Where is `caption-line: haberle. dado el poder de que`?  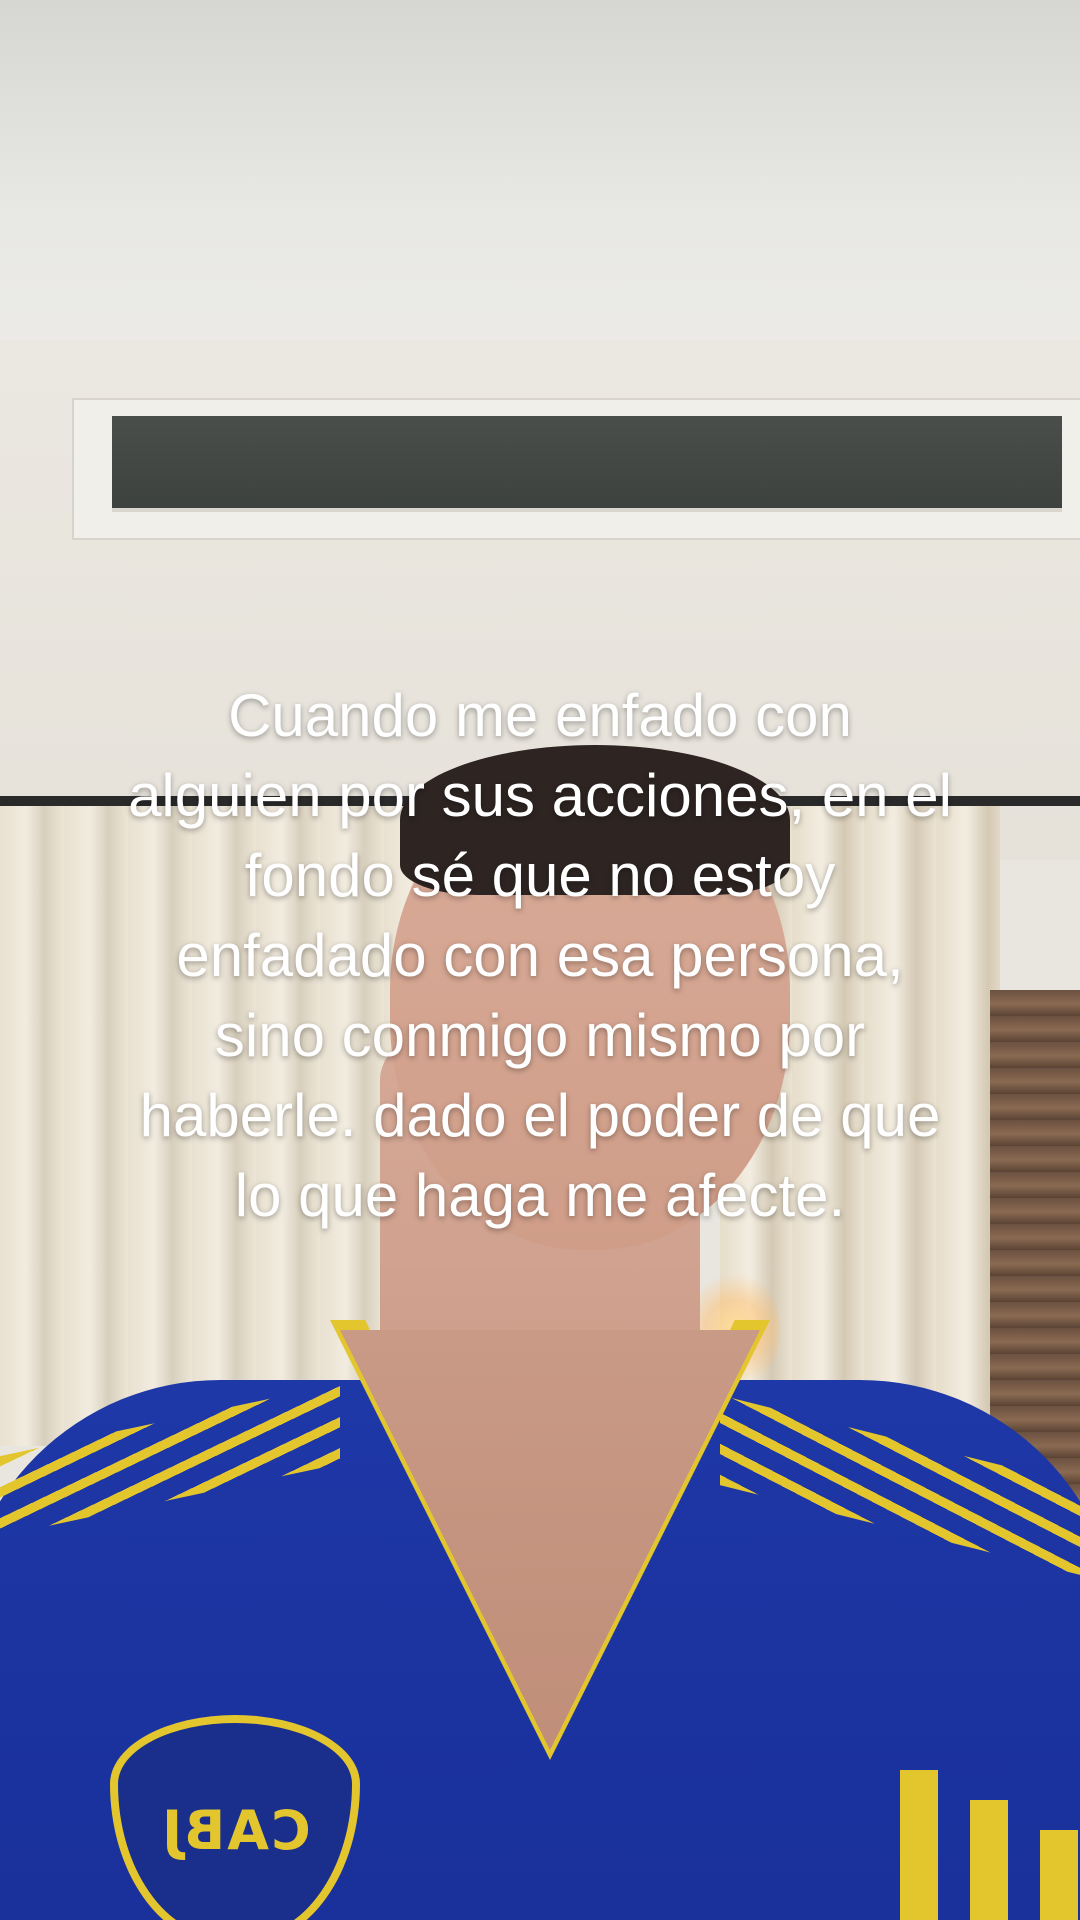
caption-line: haberle. dado el poder de que is located at coordinates (540, 1115).